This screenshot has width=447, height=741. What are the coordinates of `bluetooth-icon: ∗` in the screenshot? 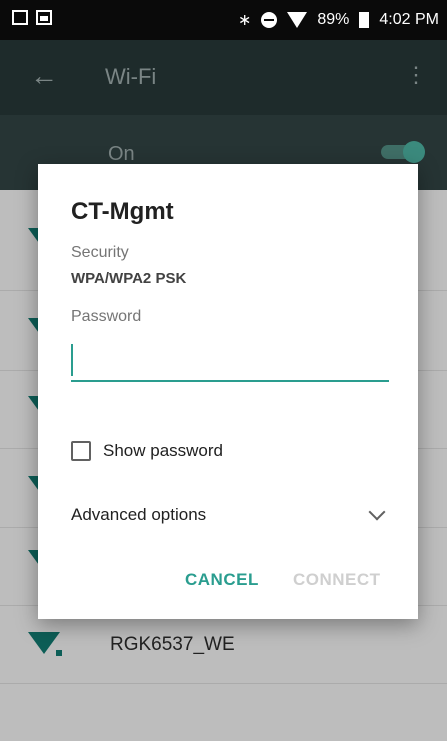 It's located at (244, 20).